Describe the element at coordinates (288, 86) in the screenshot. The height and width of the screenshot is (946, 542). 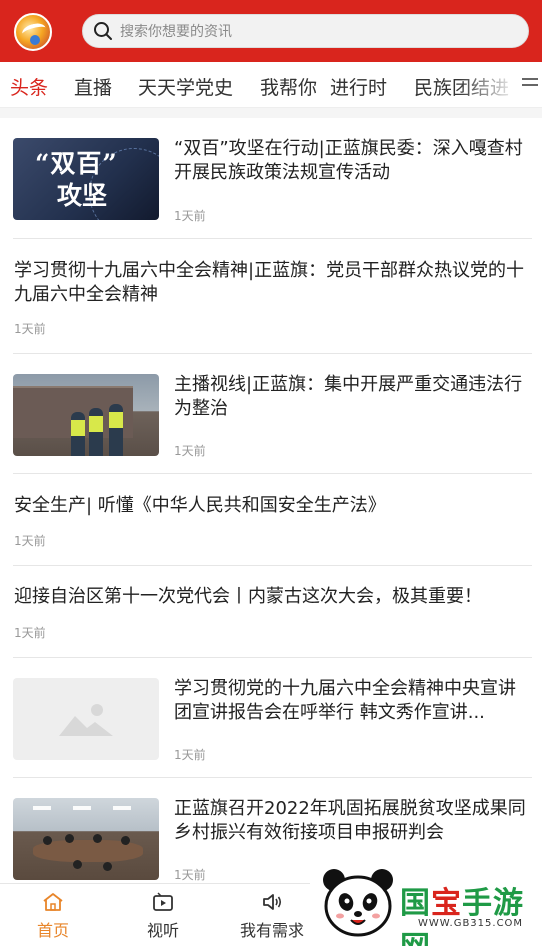
I see `tab-help: 我帮你` at that location.